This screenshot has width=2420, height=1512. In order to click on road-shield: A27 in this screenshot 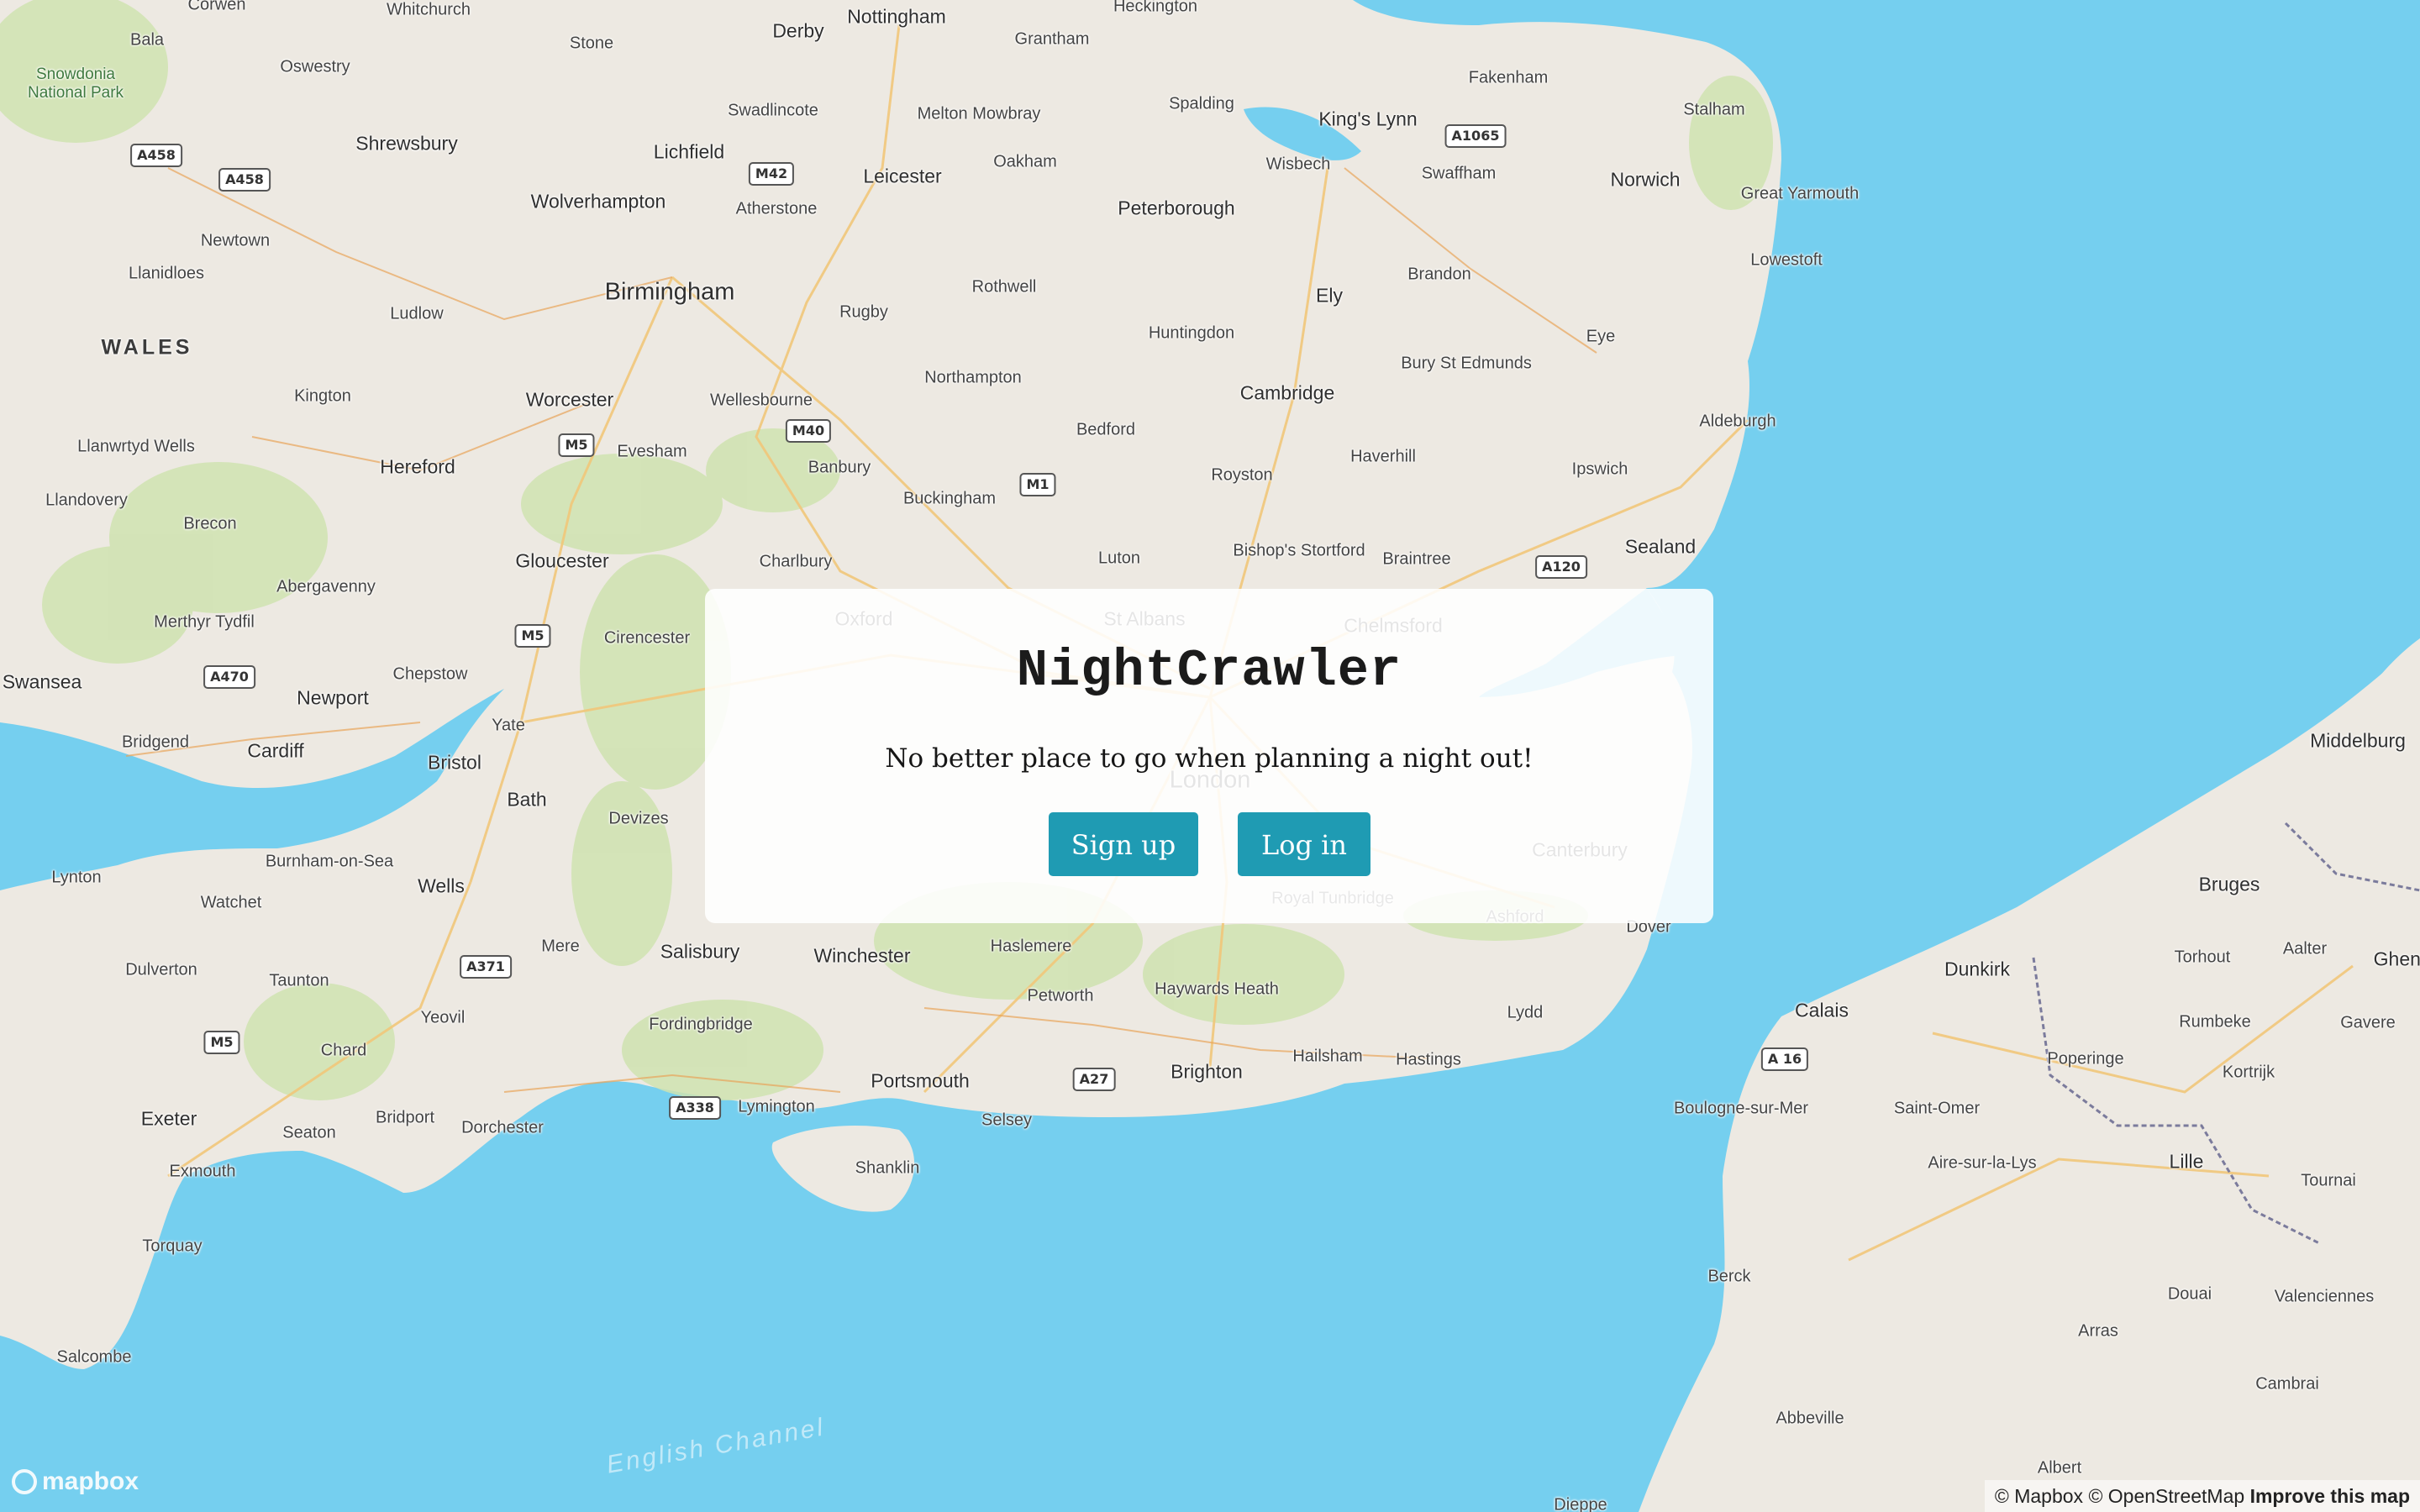, I will do `click(1094, 1079)`.